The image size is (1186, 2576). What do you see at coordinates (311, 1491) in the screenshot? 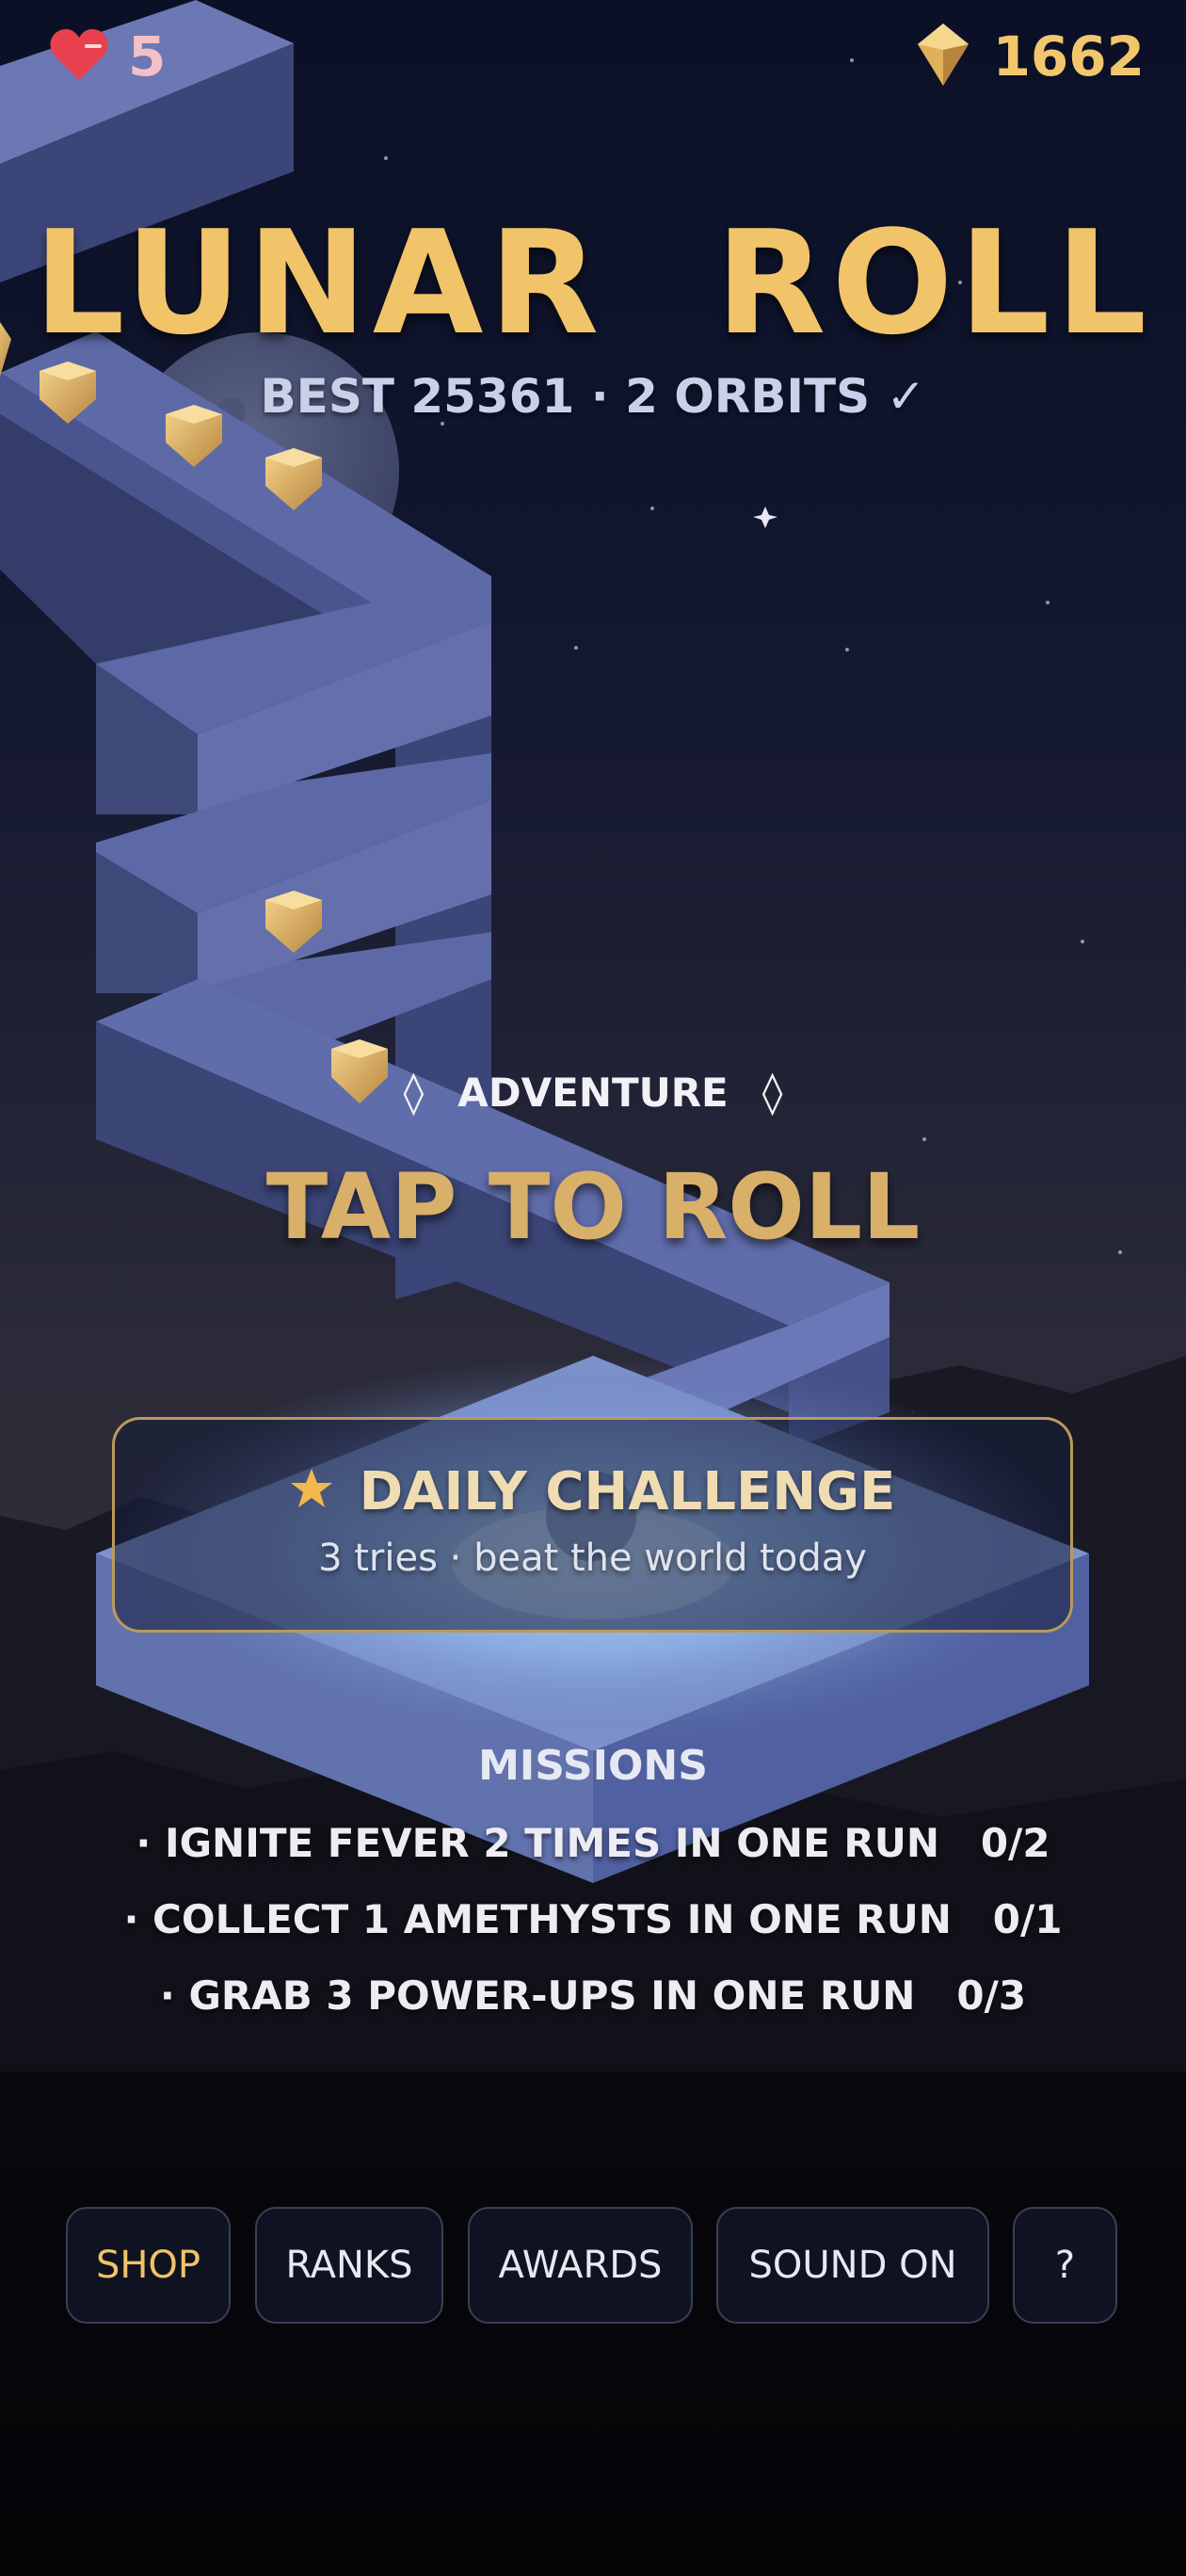
I see `star-icon` at bounding box center [311, 1491].